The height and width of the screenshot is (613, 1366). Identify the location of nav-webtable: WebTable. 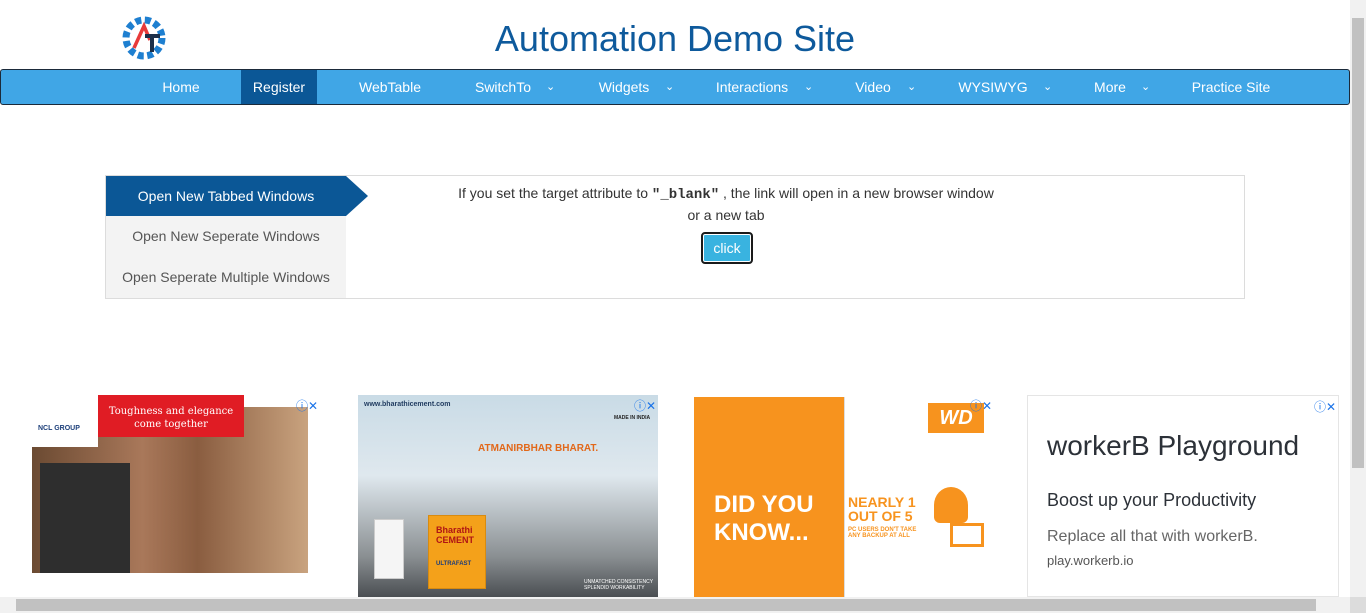
(390, 87).